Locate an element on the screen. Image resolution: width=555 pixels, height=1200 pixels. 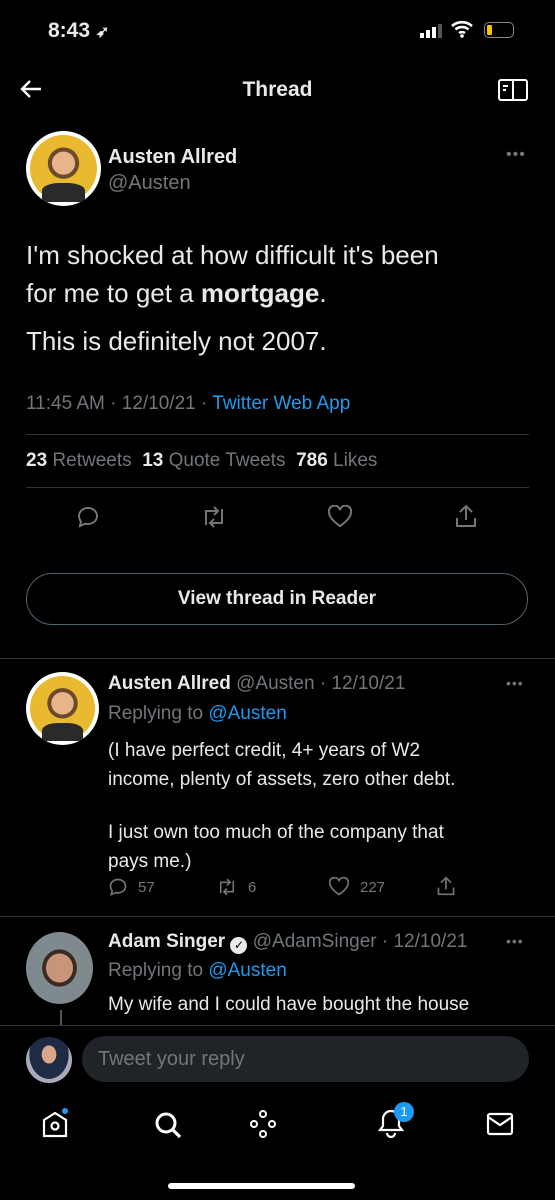
text: for me to get a is located at coordinates (113, 293).